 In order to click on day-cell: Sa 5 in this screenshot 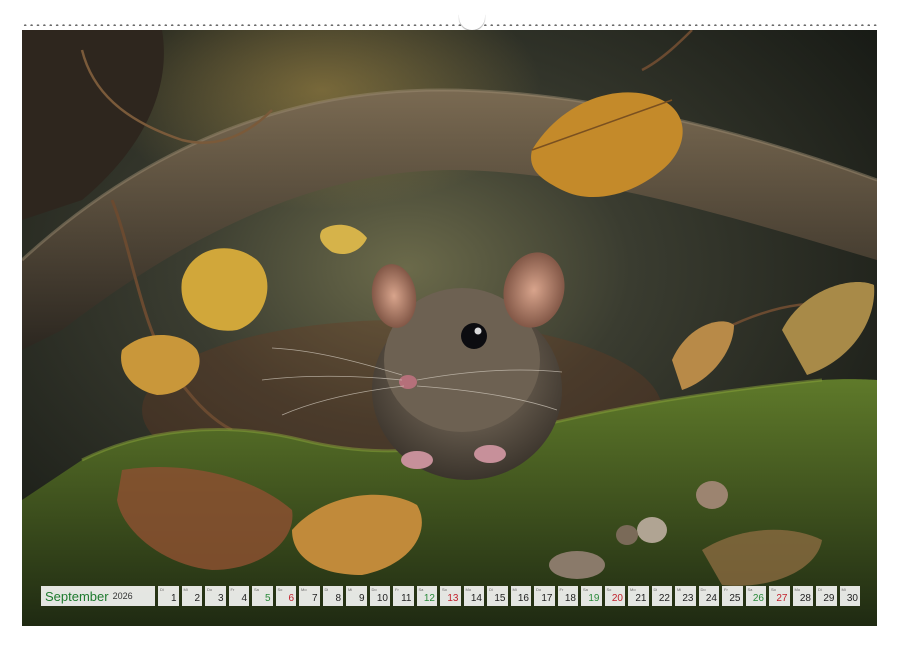, I will do `click(262, 596)`.